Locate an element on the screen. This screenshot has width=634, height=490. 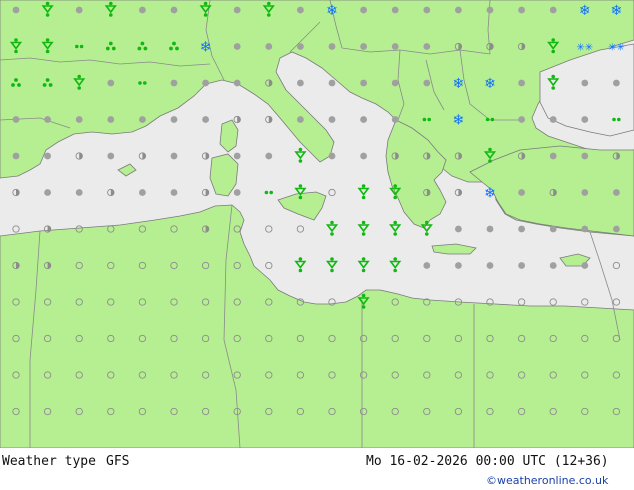
valid-time: Mo 16-02-2026 00:00 UTC (12+36) is located at coordinates (487, 461).